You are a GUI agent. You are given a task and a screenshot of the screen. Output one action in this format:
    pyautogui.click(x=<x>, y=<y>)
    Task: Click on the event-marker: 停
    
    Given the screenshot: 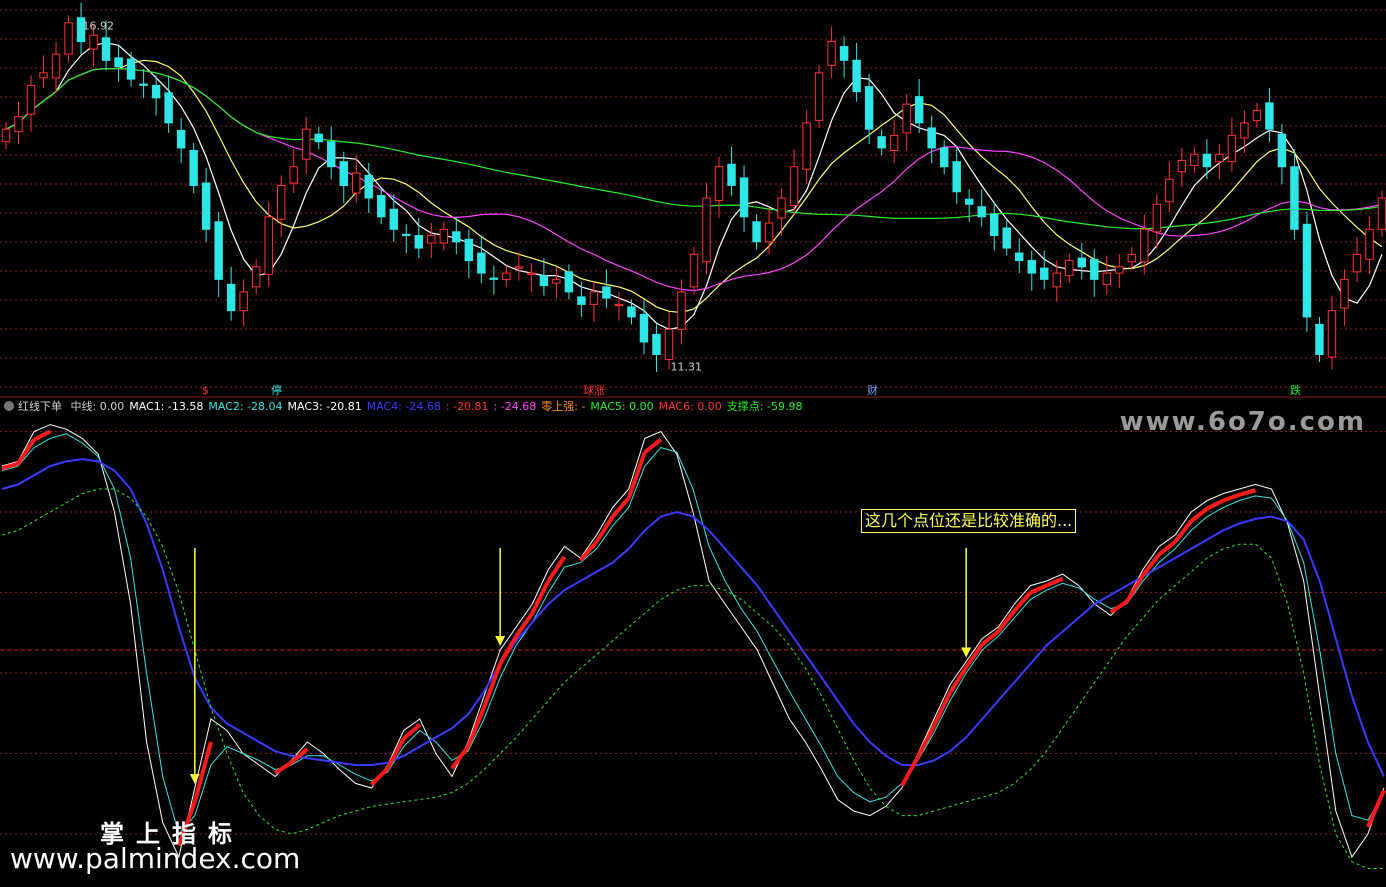 What is the action you would take?
    pyautogui.click(x=276, y=390)
    